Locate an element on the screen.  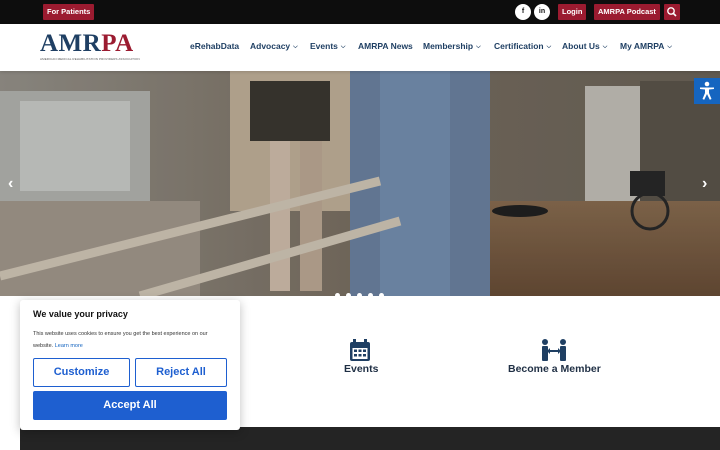
logo-wordmark: AMRPA is located at coordinates (87, 43).